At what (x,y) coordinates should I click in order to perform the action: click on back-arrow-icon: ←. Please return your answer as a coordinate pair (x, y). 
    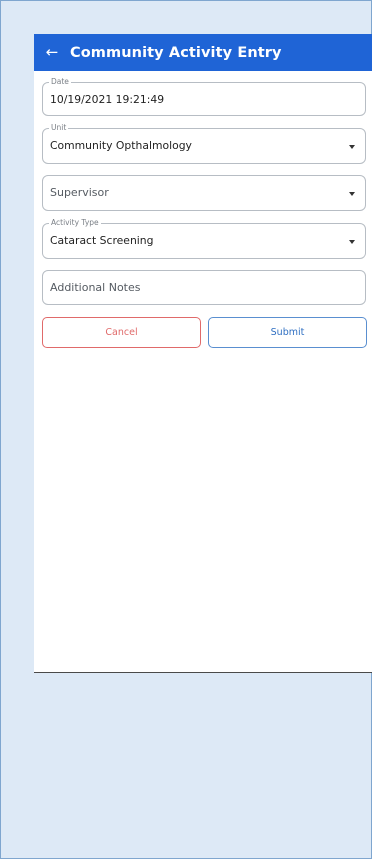
    Looking at the image, I should click on (52, 52).